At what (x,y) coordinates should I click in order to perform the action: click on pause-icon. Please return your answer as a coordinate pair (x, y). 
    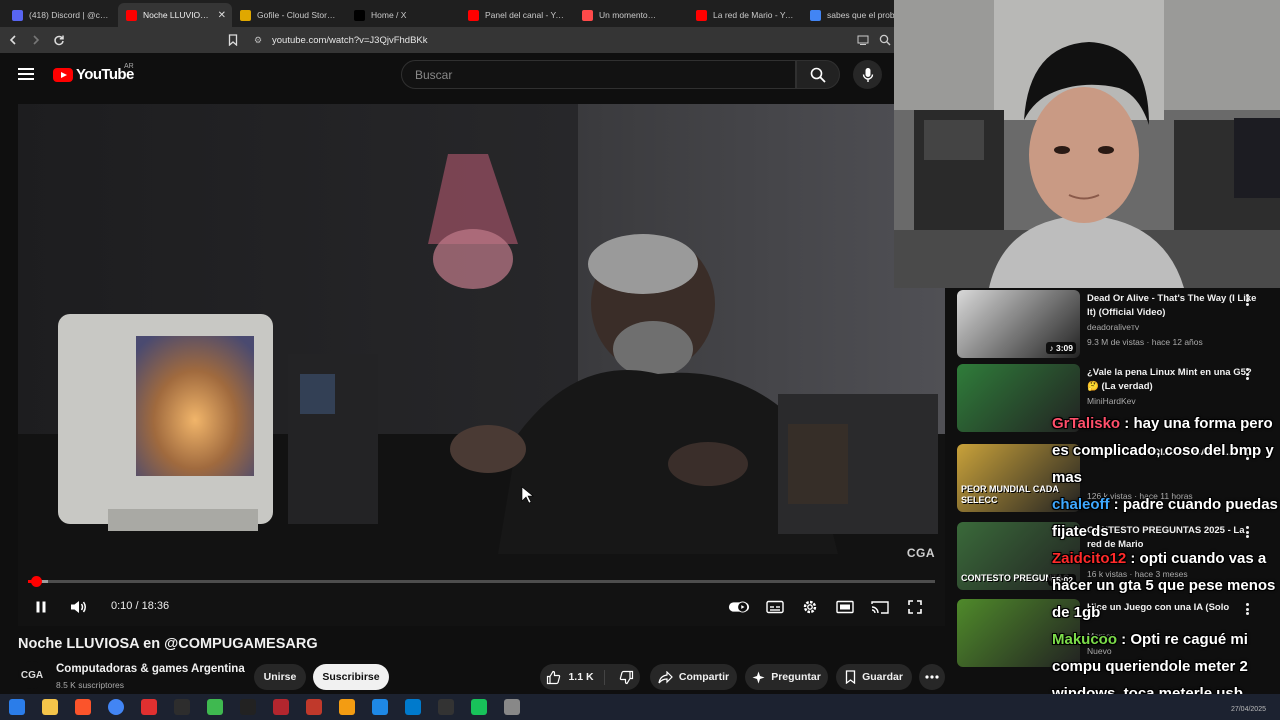
    Looking at the image, I should click on (41, 607).